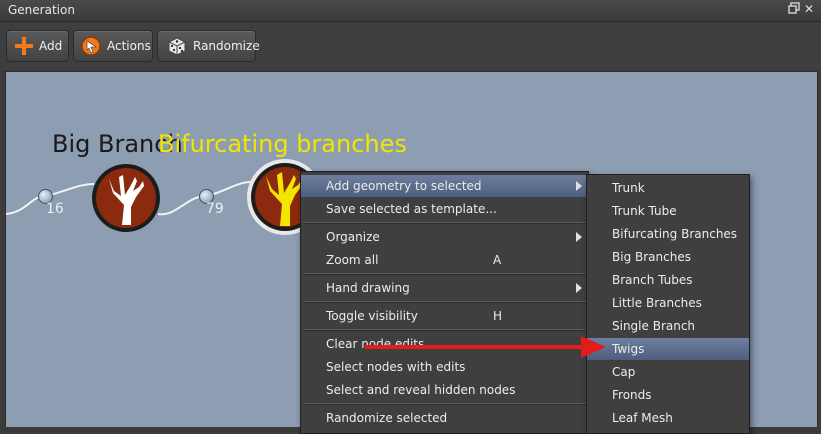  What do you see at coordinates (372, 316) in the screenshot?
I see `menu-item-label: Toggle visibility` at bounding box center [372, 316].